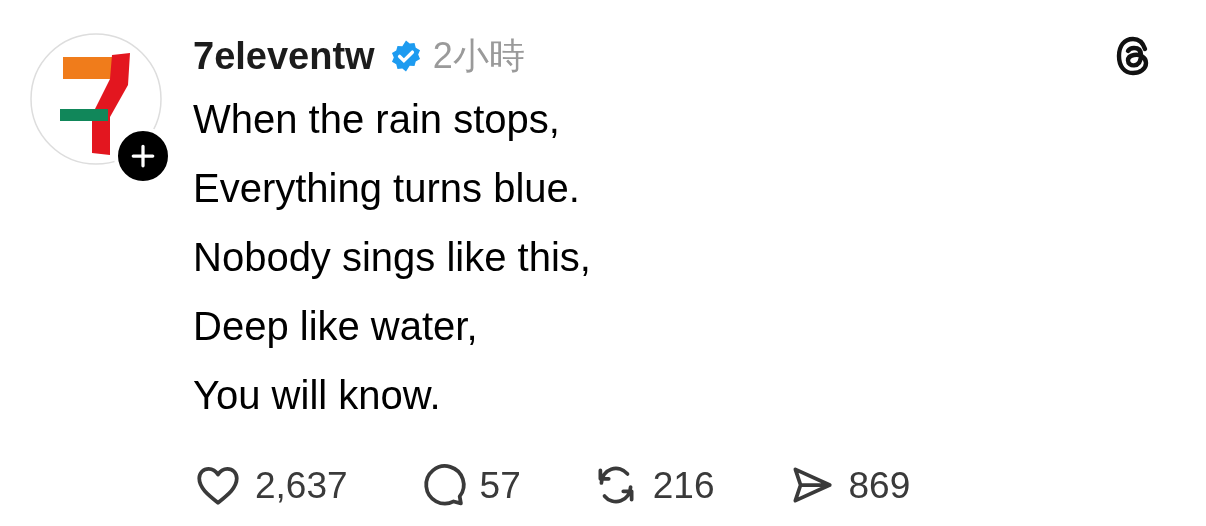  What do you see at coordinates (143, 156) in the screenshot?
I see `plus-icon` at bounding box center [143, 156].